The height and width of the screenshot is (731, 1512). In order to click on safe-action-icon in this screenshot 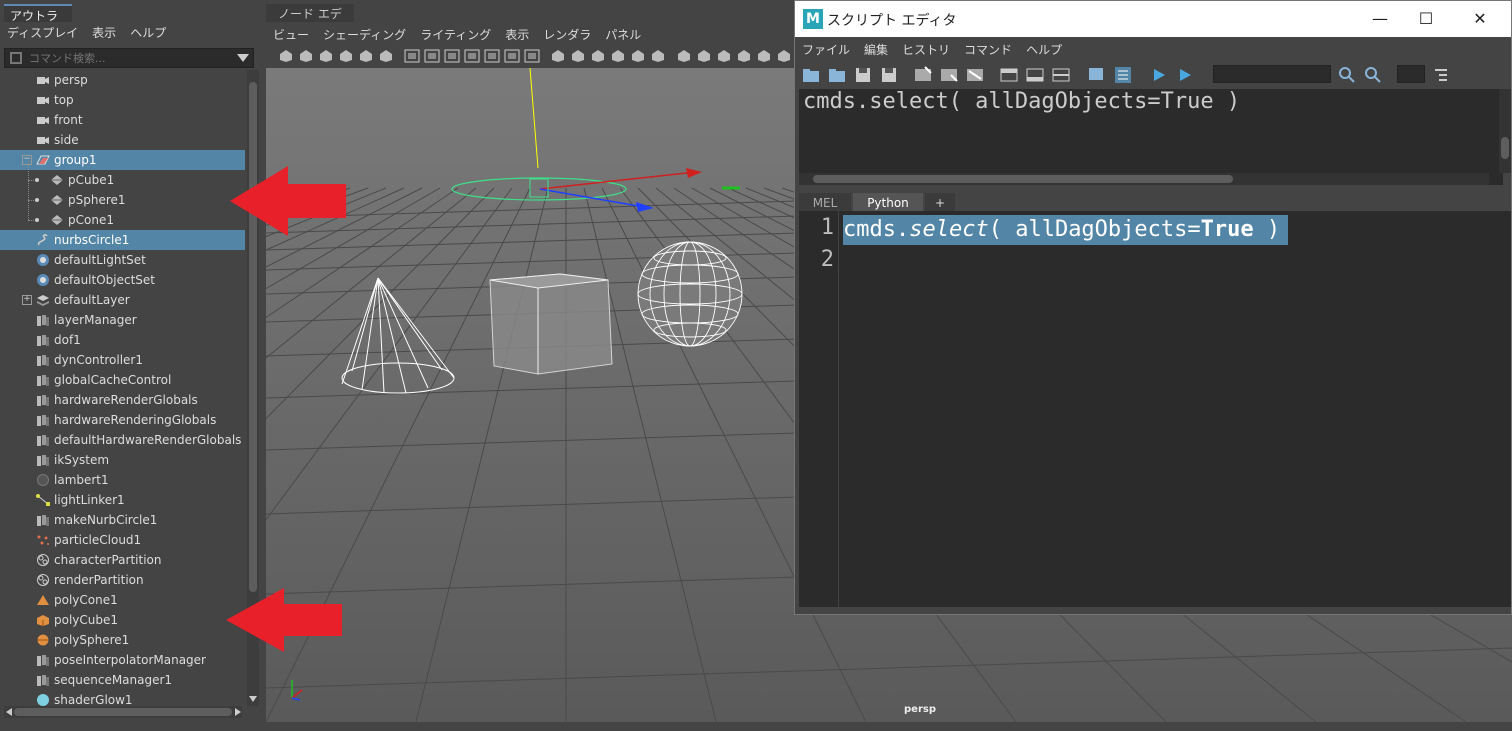, I will do `click(512, 56)`.